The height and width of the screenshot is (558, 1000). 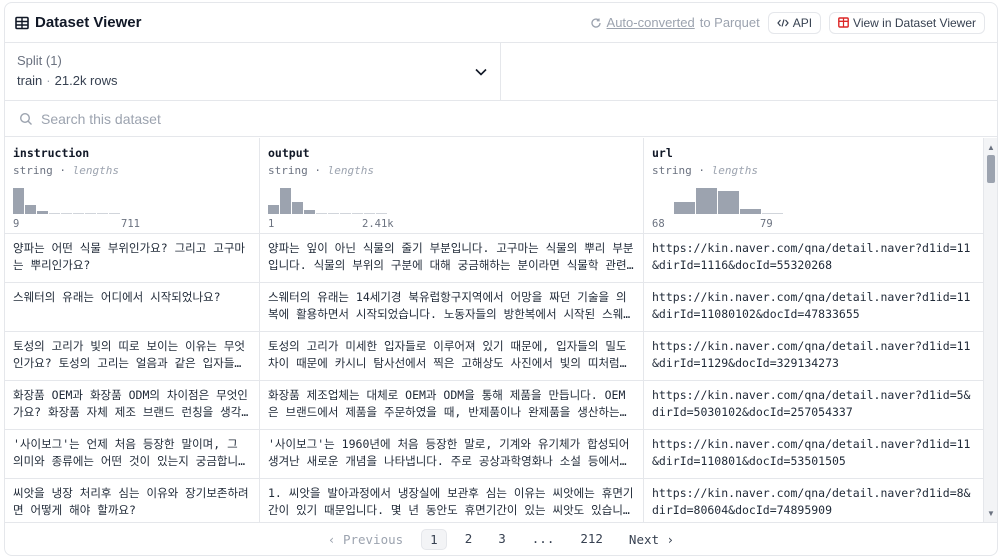 I want to click on auto-converted-link: Auto-converted, so click(x=651, y=22).